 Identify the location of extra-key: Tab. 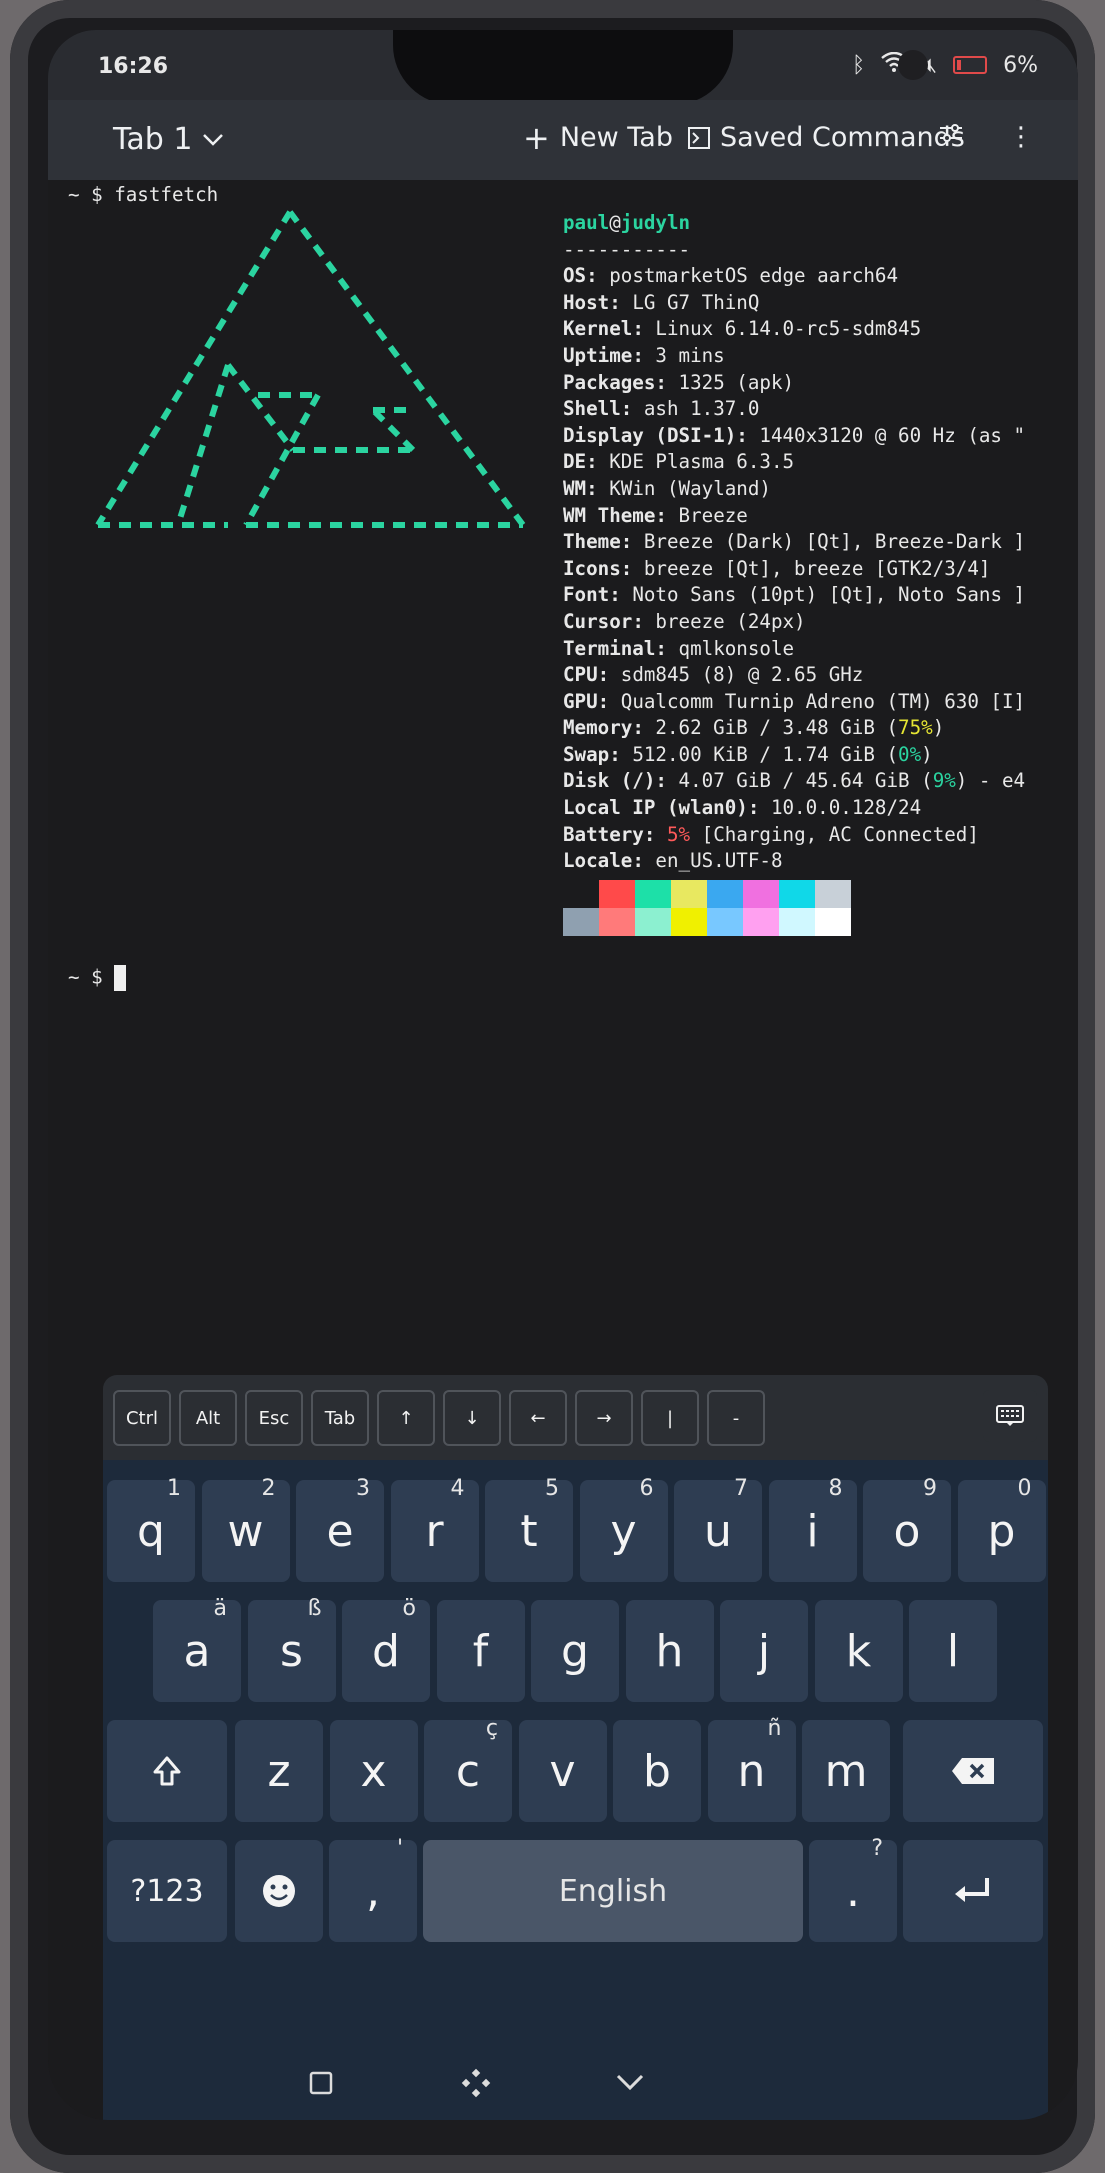
(340, 1418).